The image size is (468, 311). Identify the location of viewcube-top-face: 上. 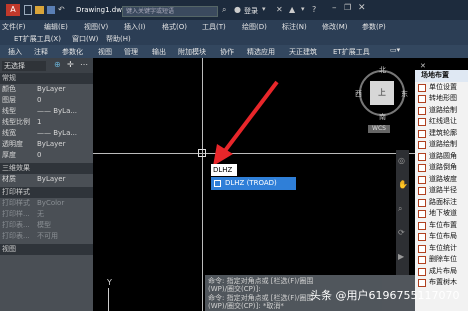
(382, 93).